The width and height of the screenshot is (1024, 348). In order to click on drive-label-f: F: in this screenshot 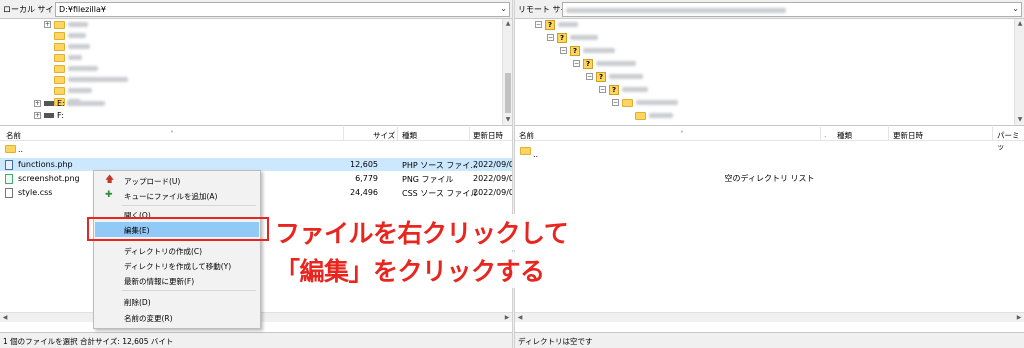, I will do `click(60, 115)`.